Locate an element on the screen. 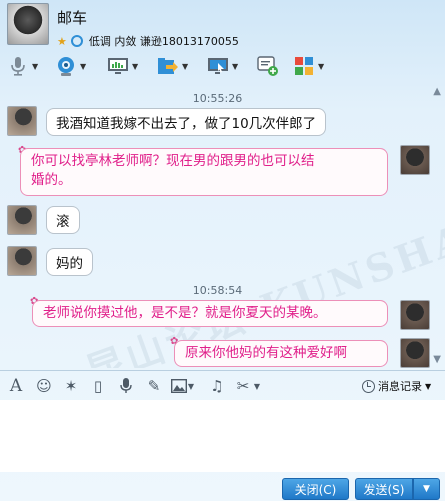 Image resolution: width=445 pixels, height=501 pixels. video-camera-icon is located at coordinates (66, 66).